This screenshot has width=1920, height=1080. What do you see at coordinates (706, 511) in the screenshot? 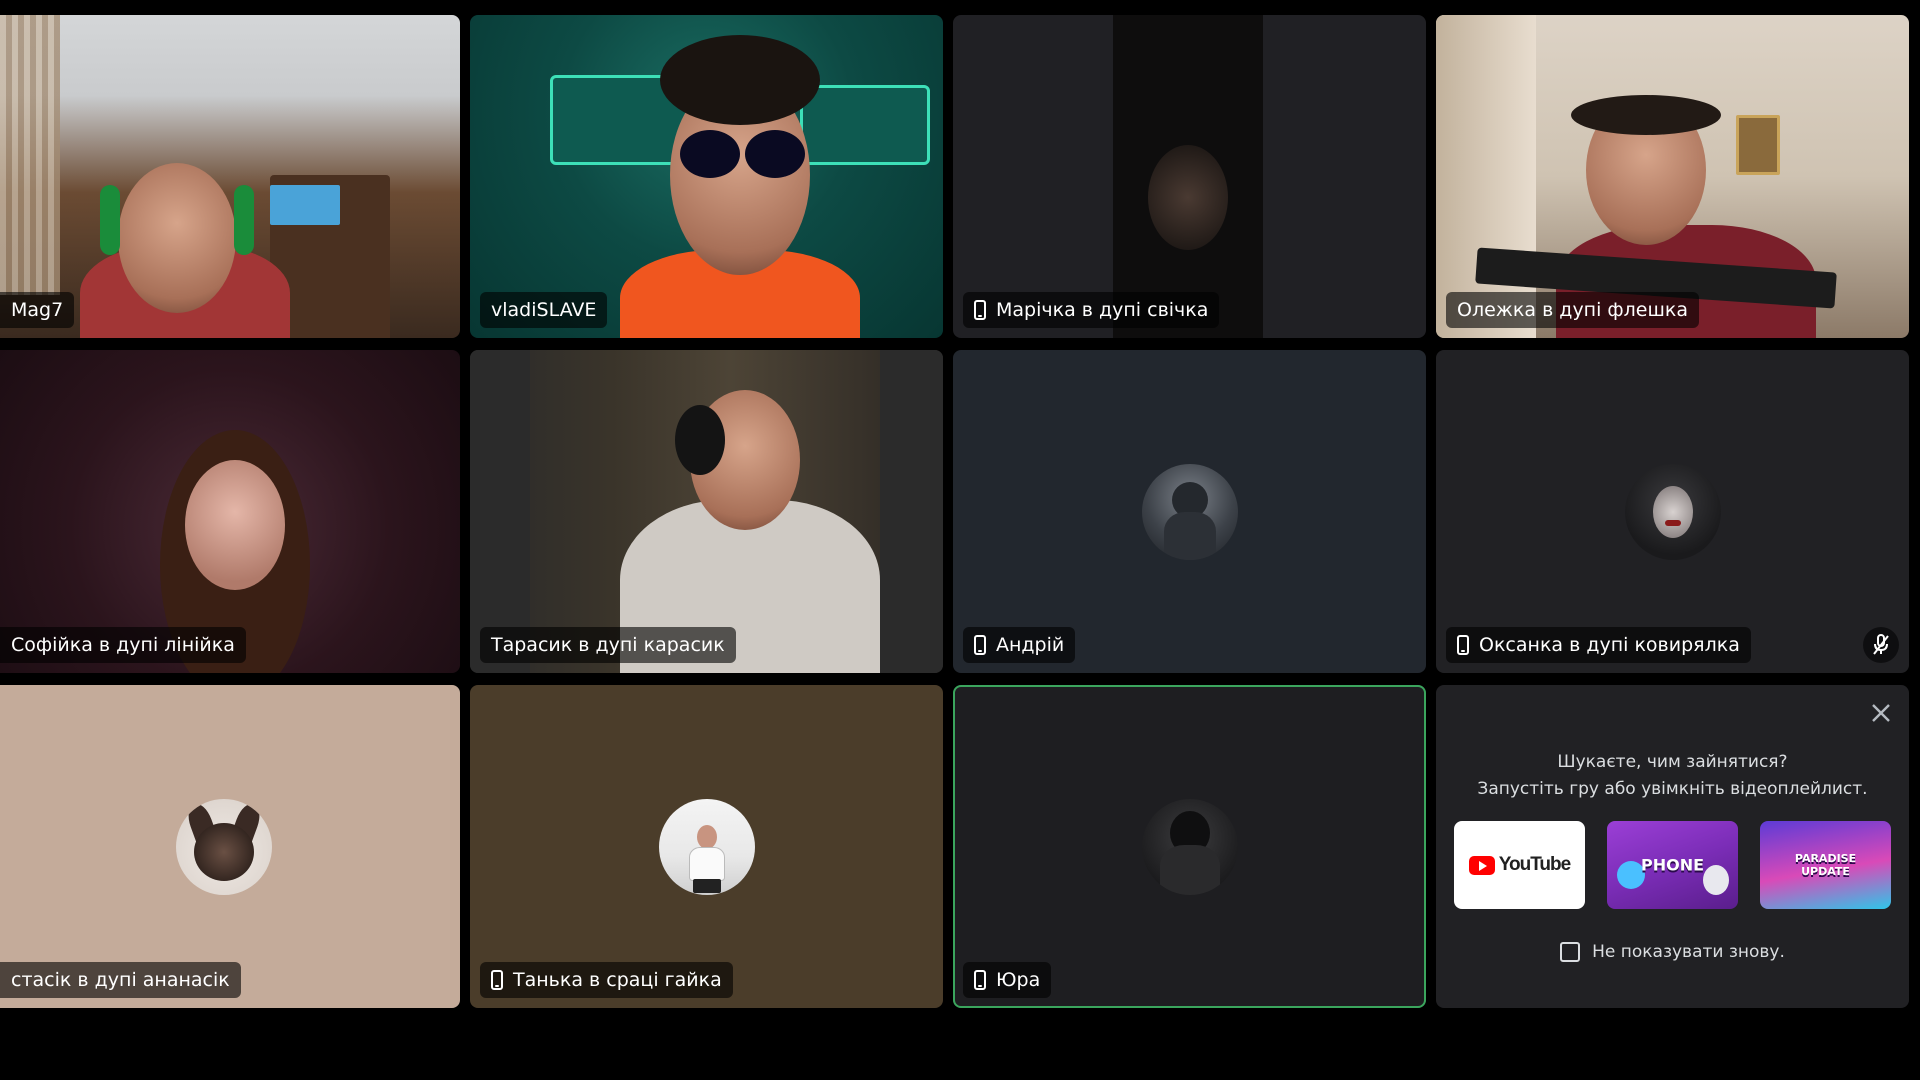
I see `video-tile-tarasyk: Тарасик в дупі карасик` at bounding box center [706, 511].